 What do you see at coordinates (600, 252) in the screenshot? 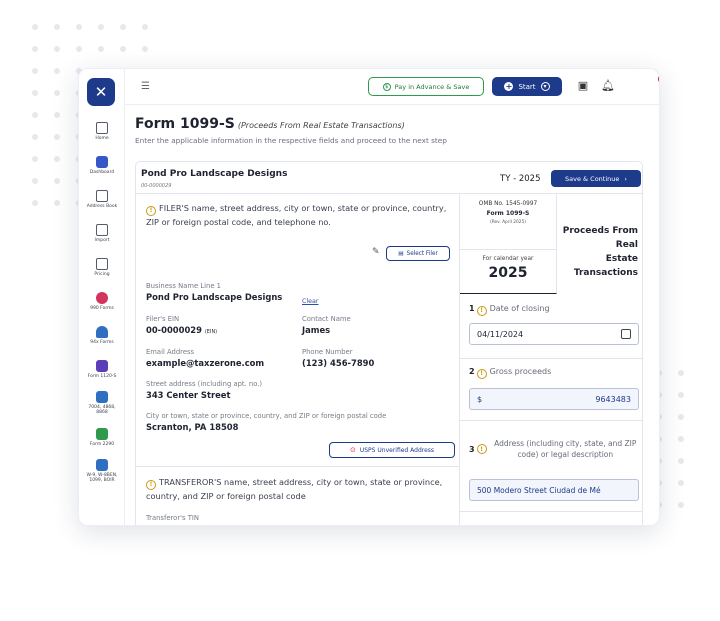
I see `form-title: Proceeds From Real Estate Transactions` at bounding box center [600, 252].